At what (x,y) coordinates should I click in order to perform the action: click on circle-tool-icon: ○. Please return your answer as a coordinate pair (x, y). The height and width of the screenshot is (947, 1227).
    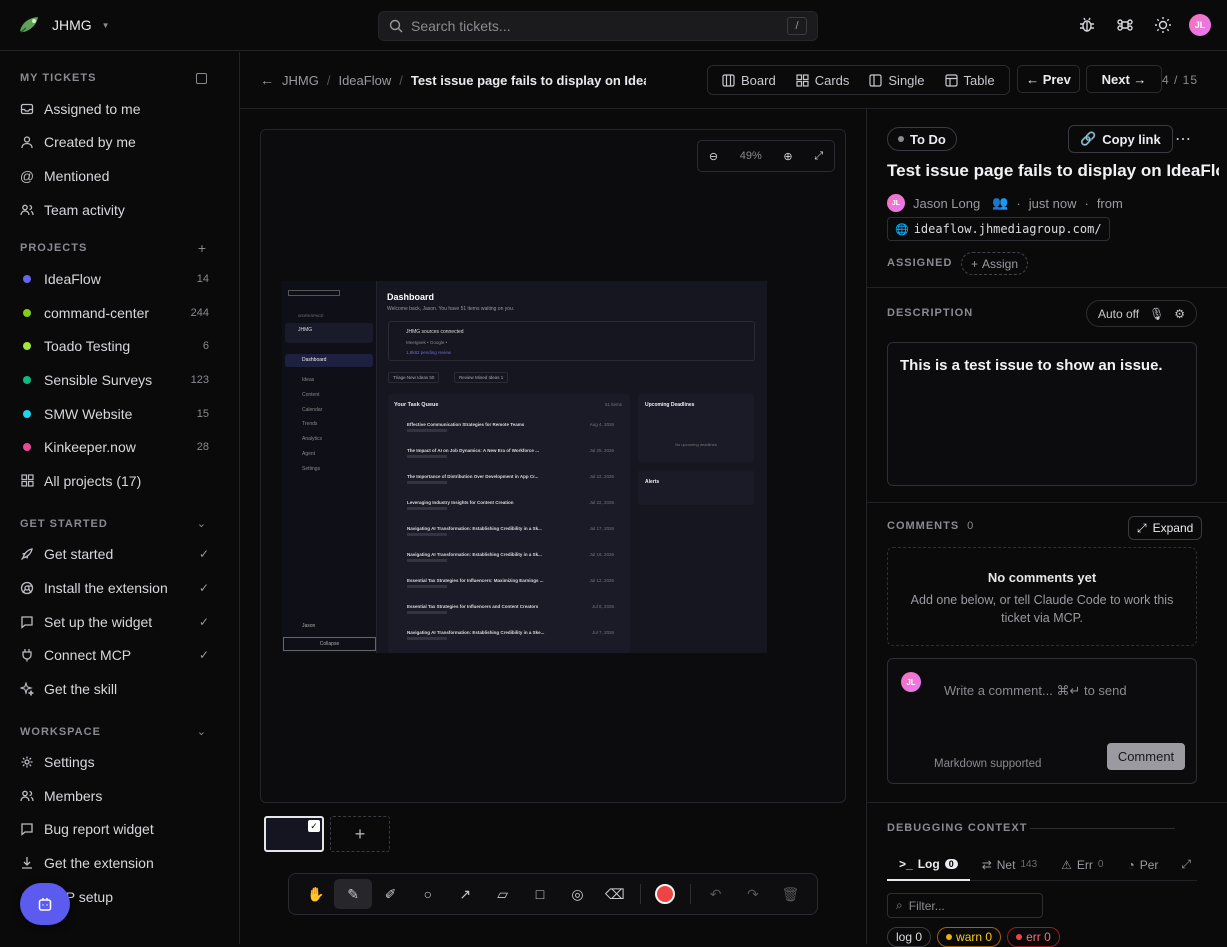
    Looking at the image, I should click on (427, 894).